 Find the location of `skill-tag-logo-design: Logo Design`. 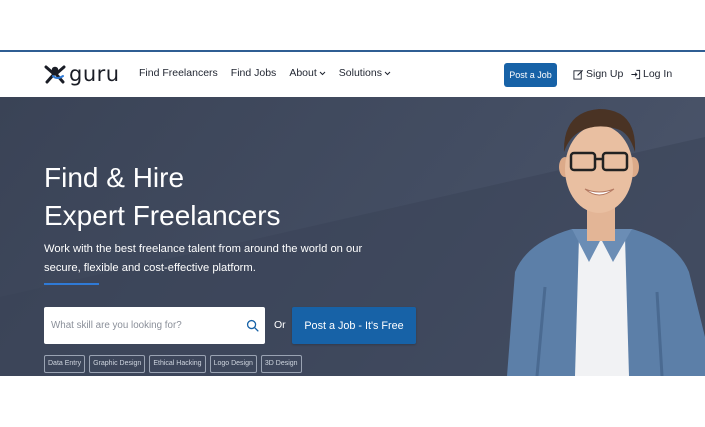

skill-tag-logo-design: Logo Design is located at coordinates (233, 364).